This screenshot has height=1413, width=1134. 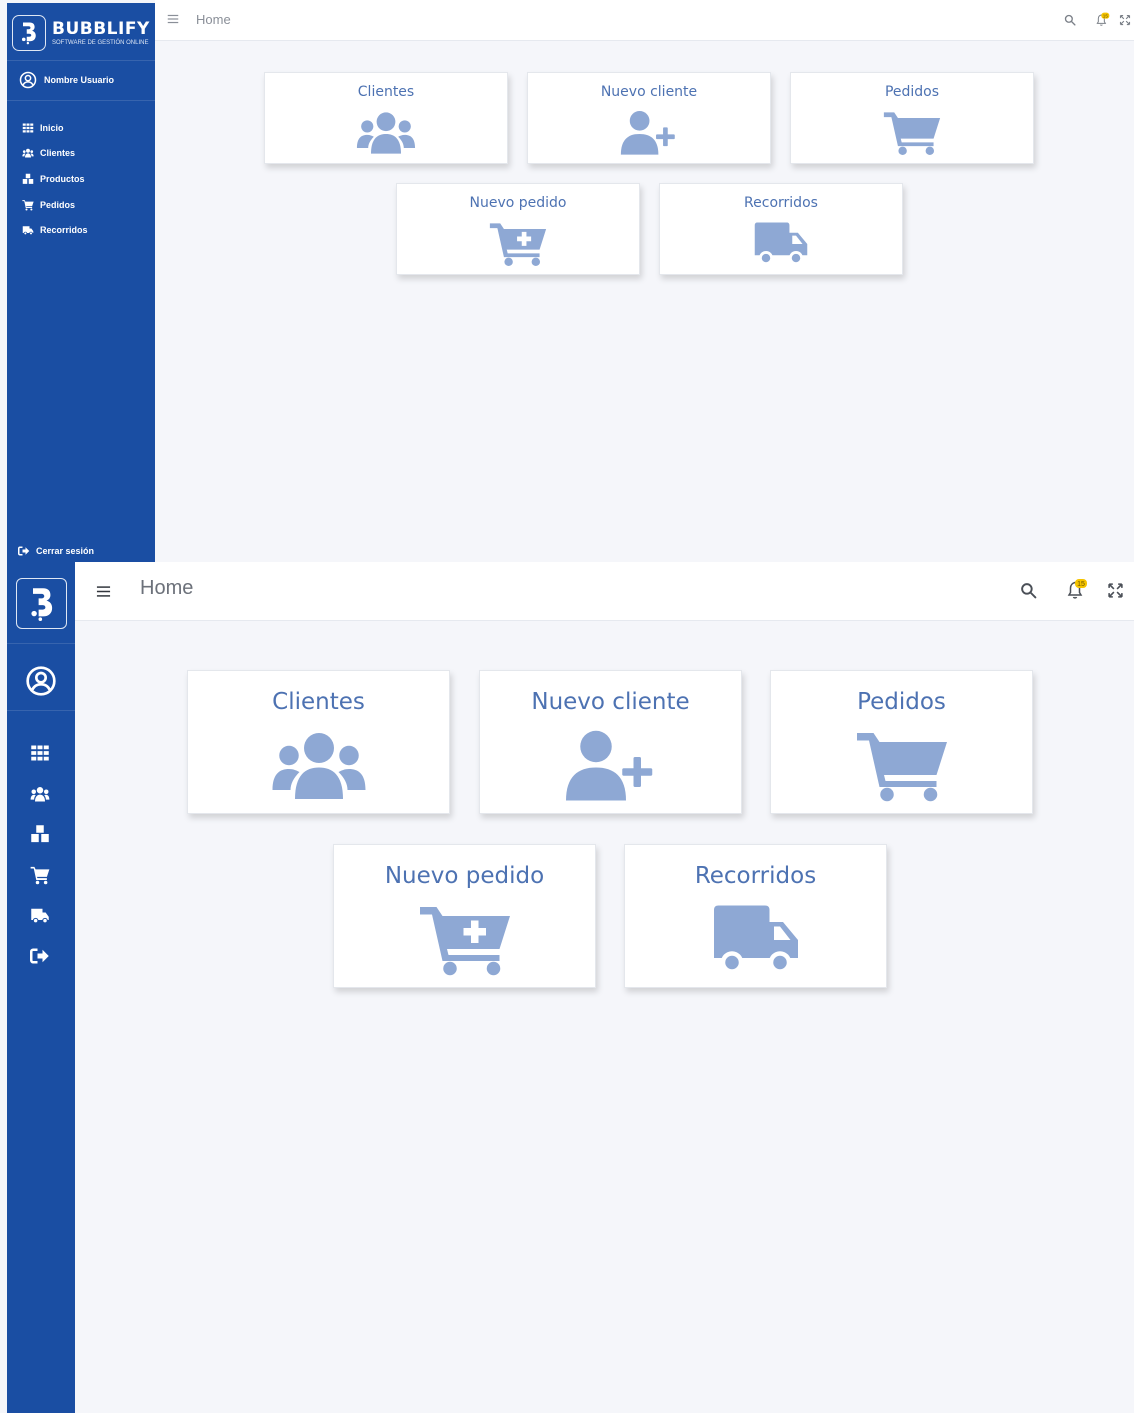 I want to click on logout-label: Cerrar sesión, so click(x=65, y=551).